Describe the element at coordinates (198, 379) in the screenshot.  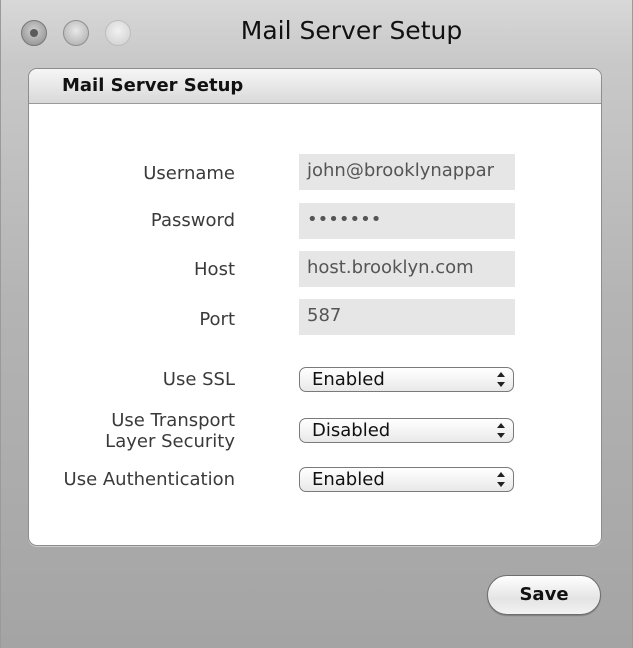
I see `use-ssl-label: Use SSL` at that location.